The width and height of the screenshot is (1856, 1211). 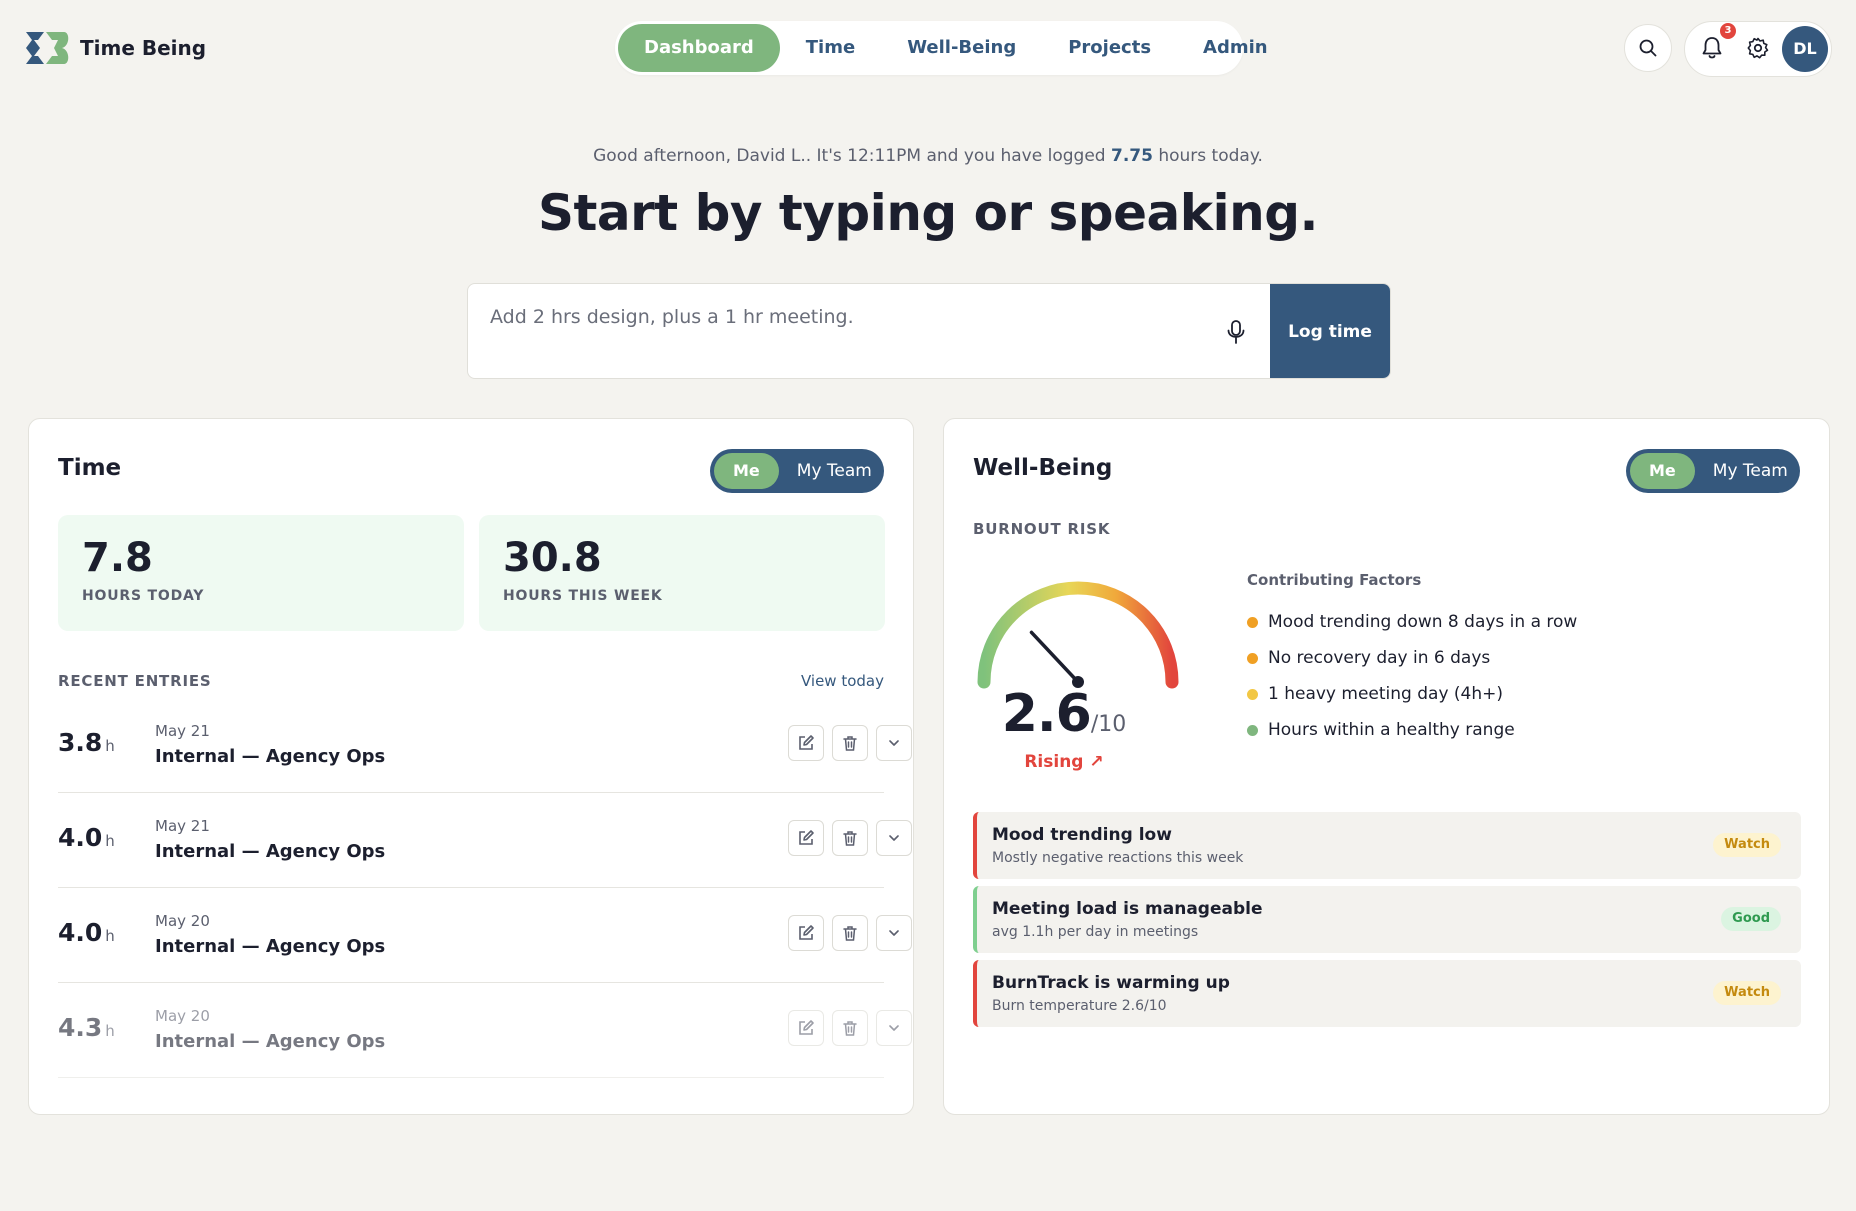 I want to click on insight-title: BurnTrack is warming up, so click(x=1111, y=983).